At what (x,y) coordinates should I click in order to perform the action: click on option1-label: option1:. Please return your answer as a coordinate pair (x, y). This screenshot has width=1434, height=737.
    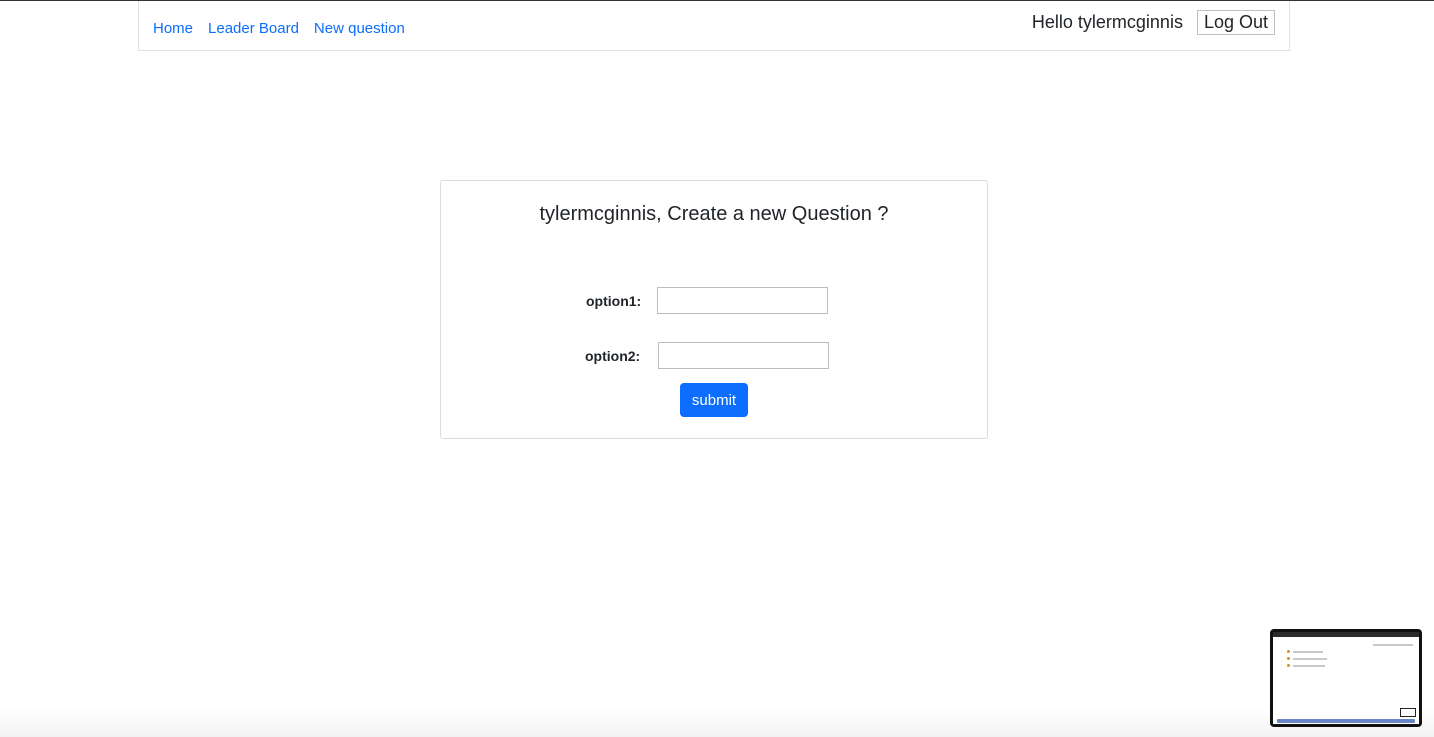
    Looking at the image, I should click on (614, 301).